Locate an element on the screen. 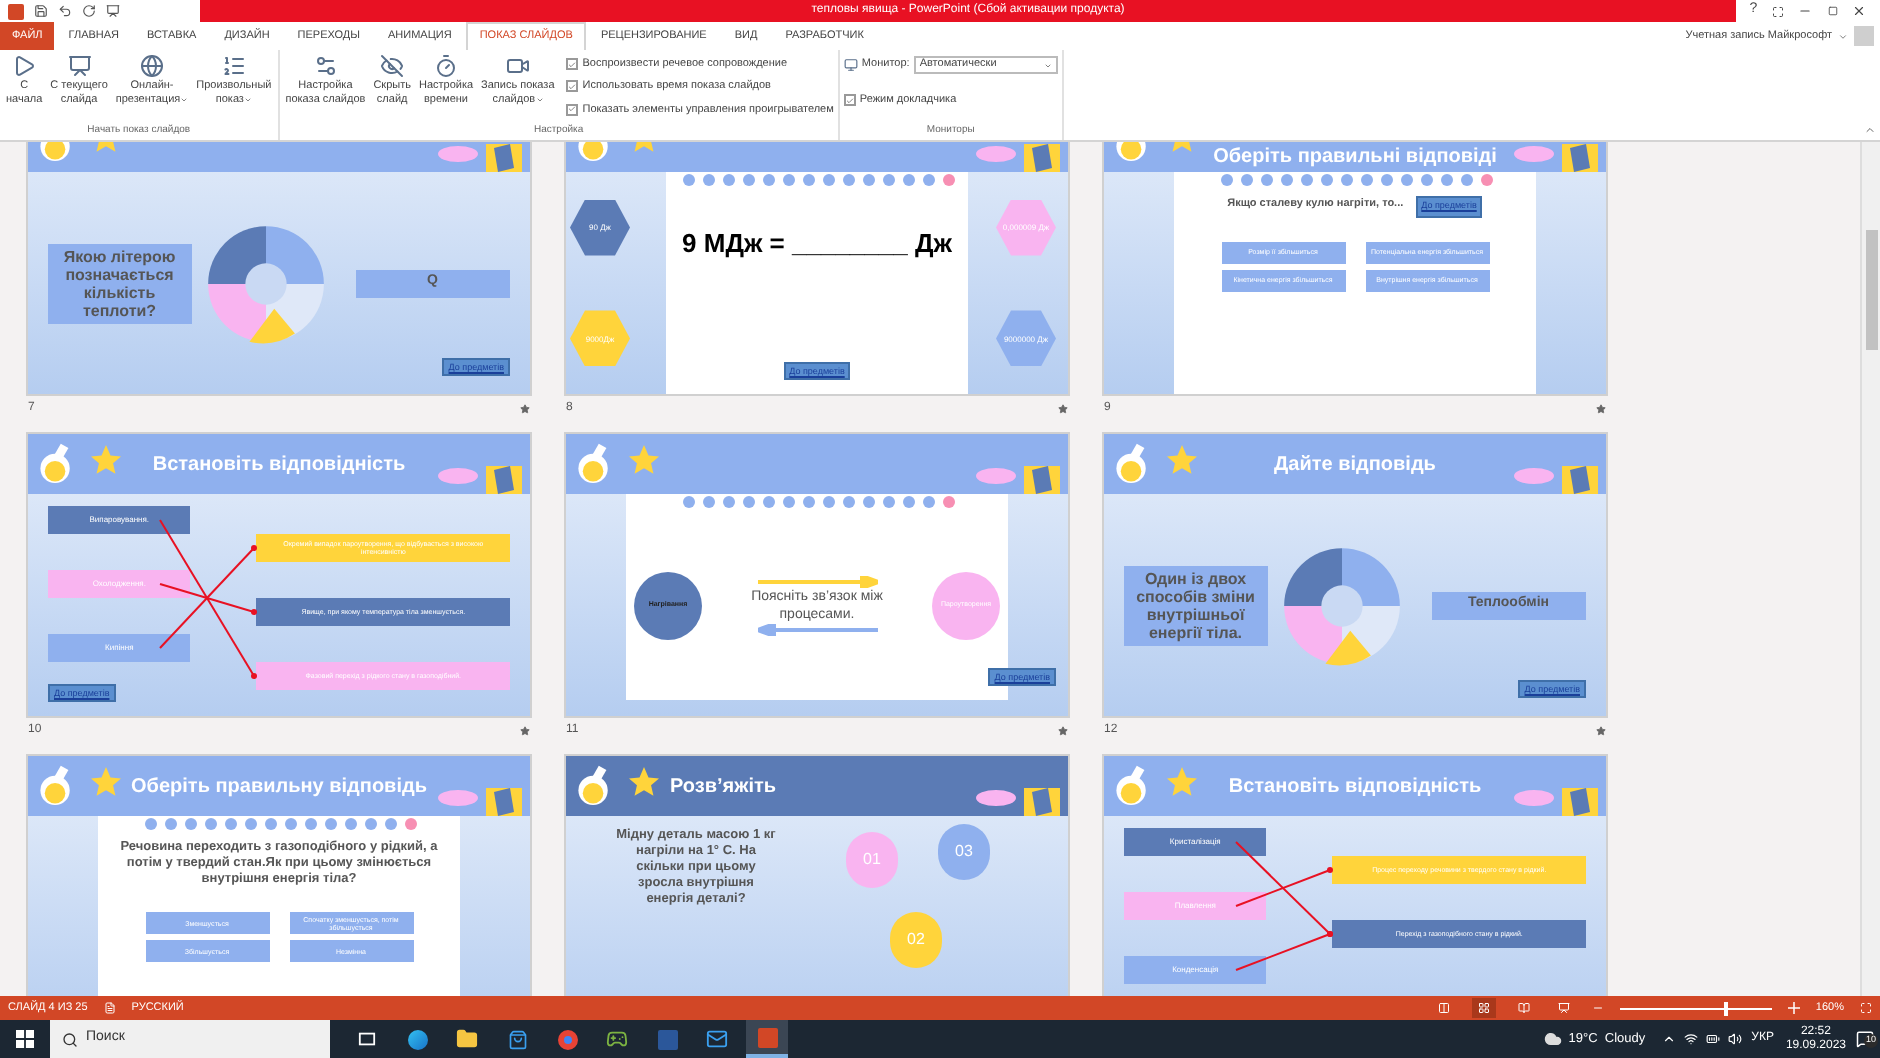 Image resolution: width=1880 pixels, height=1058 pixels. weather-icon is located at coordinates (1553, 1039).